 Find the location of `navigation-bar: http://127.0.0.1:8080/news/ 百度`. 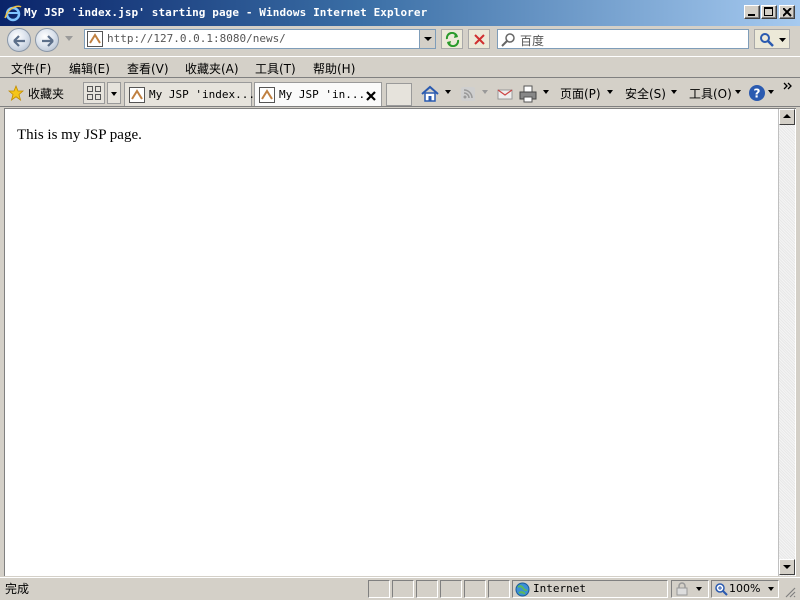

navigation-bar: http://127.0.0.1:8080/news/ 百度 is located at coordinates (400, 41).